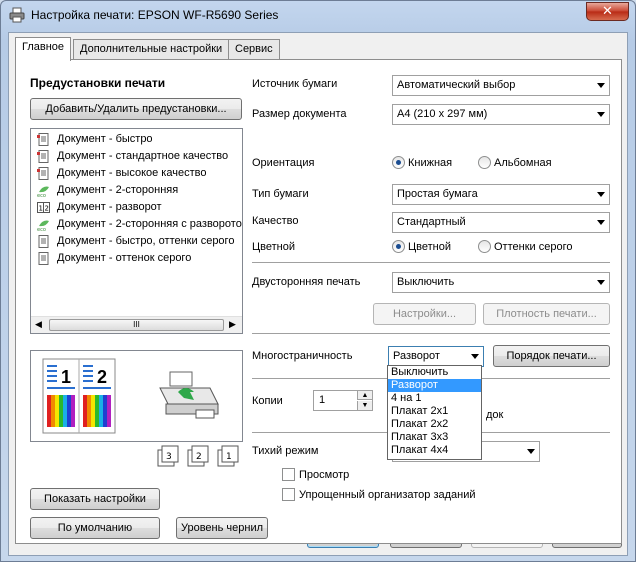 This screenshot has height=562, width=636. What do you see at coordinates (430, 163) in the screenshot?
I see `orientation-portrait-label: Книжная` at bounding box center [430, 163].